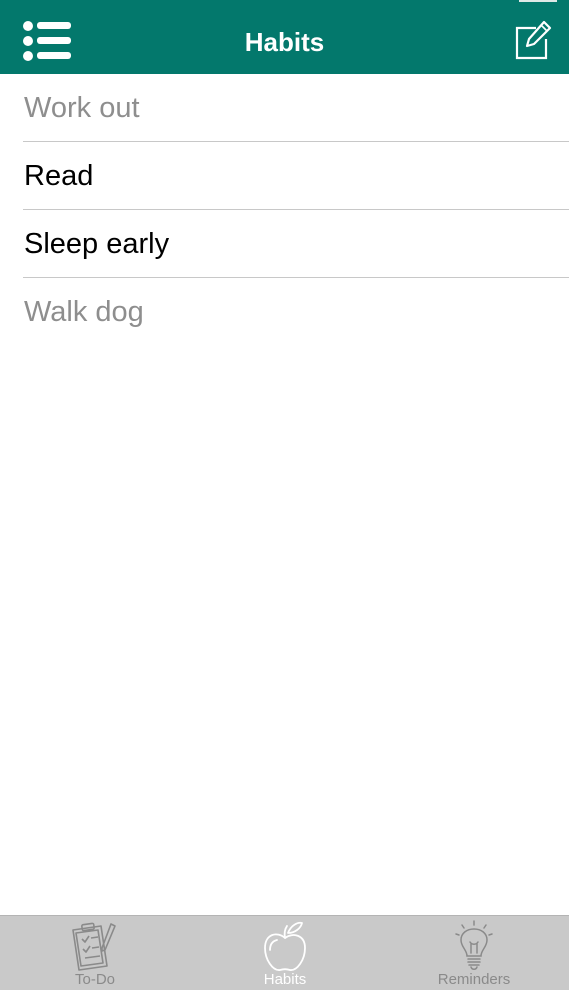 The height and width of the screenshot is (990, 569). I want to click on clipboard-icon, so click(94, 946).